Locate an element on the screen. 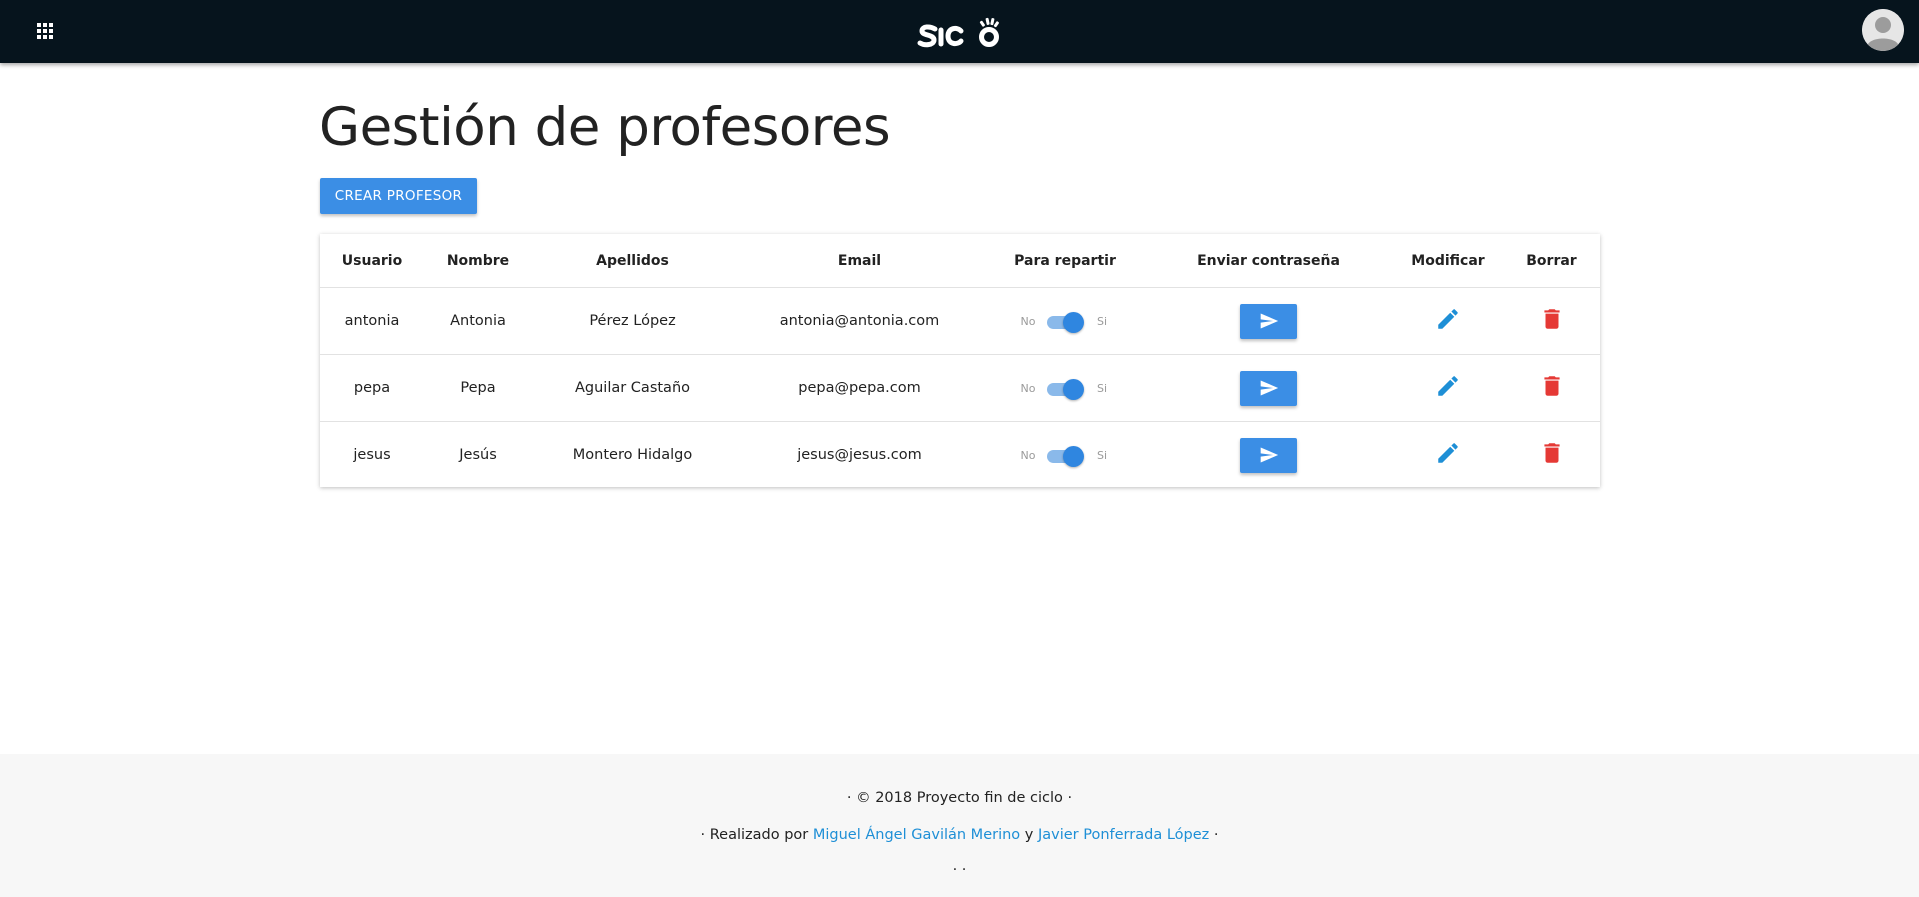 This screenshot has height=897, width=1919. column-header-usuario: Usuario is located at coordinates (372, 261).